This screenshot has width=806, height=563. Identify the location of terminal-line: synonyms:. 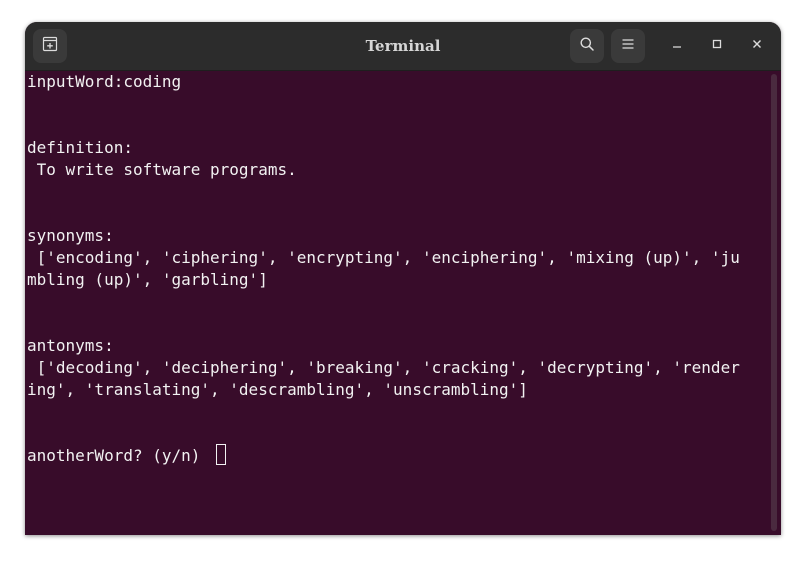
(70, 235).